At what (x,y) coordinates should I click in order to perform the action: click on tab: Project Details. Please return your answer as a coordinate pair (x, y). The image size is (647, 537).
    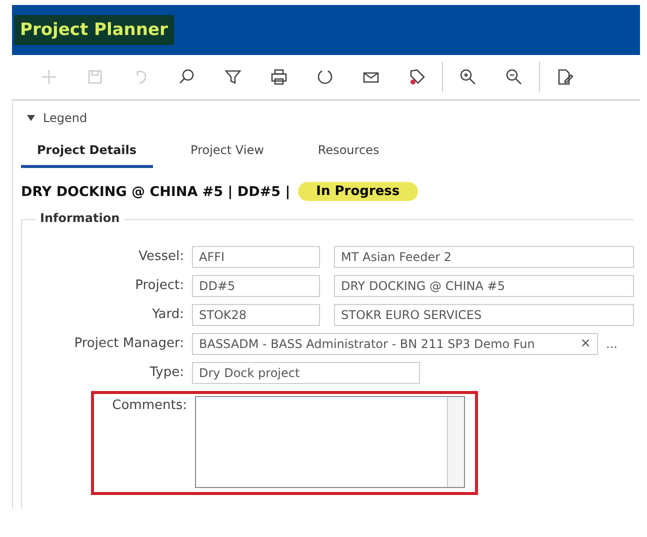
    Looking at the image, I should click on (87, 152).